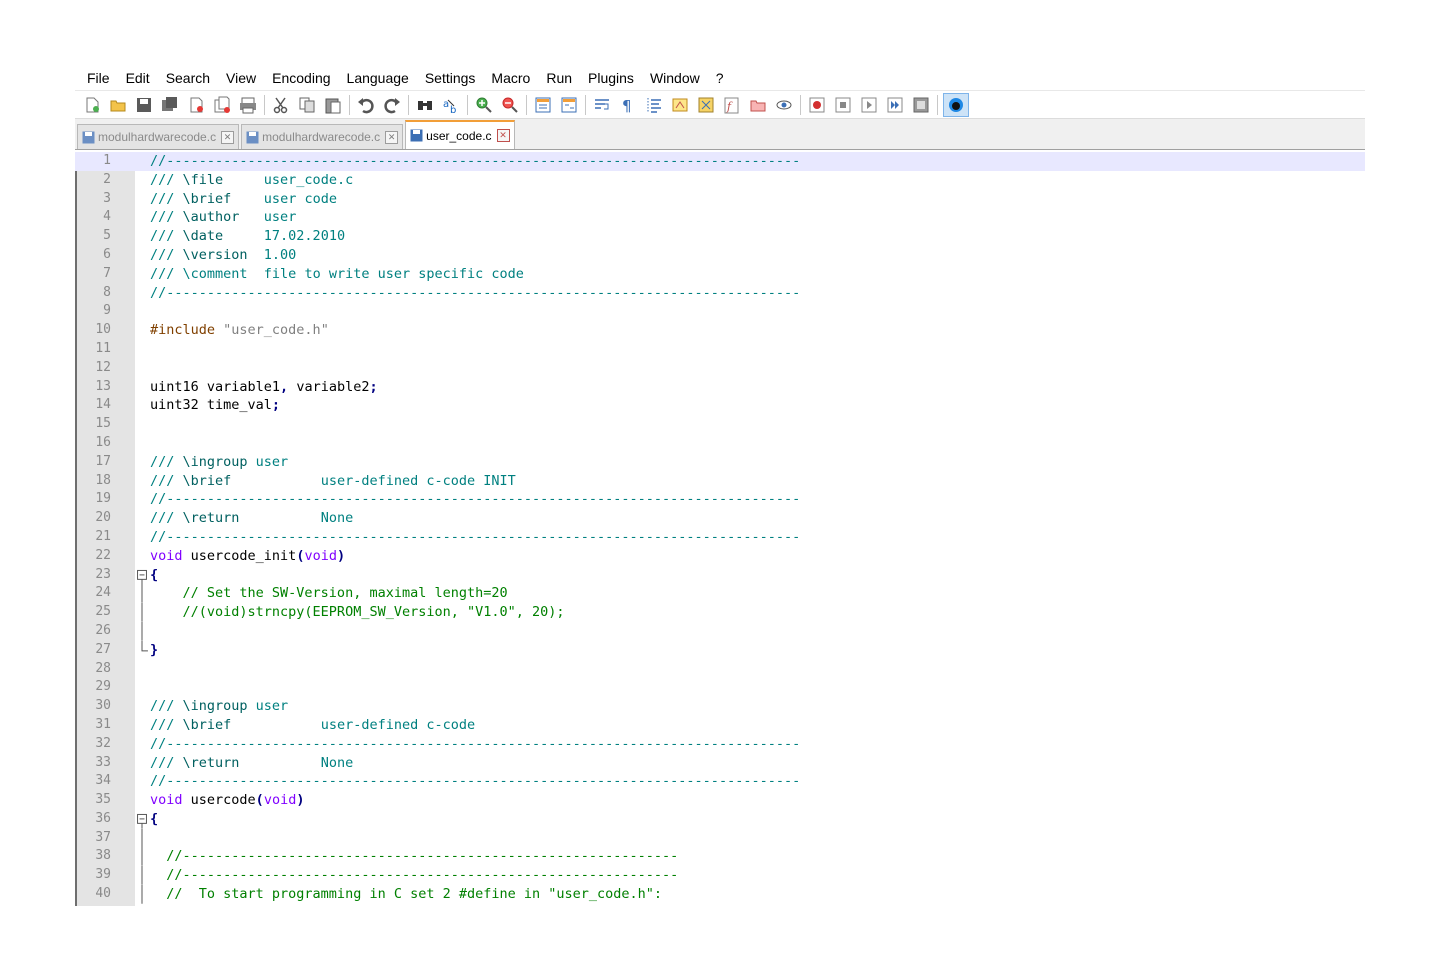 The height and width of the screenshot is (960, 1440). What do you see at coordinates (654, 105) in the screenshot?
I see `indent-guide-button` at bounding box center [654, 105].